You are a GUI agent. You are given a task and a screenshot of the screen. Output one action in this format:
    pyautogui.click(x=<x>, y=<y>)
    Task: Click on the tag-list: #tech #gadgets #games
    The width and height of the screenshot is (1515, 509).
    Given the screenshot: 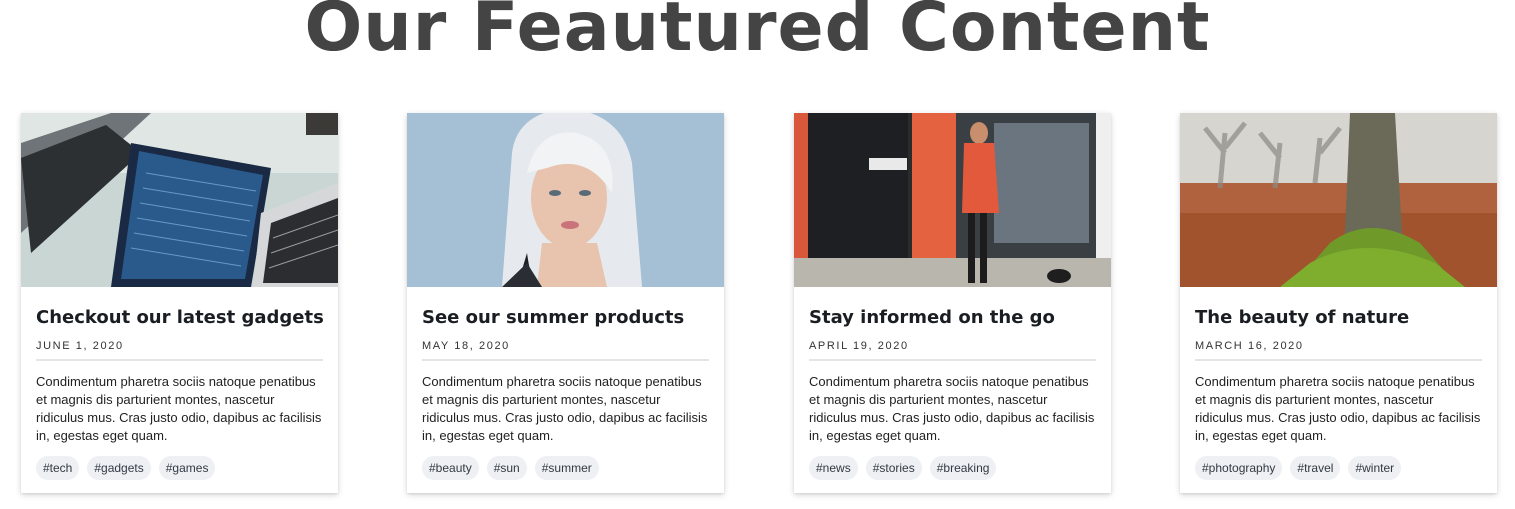 What is the action you would take?
    pyautogui.click(x=179, y=468)
    